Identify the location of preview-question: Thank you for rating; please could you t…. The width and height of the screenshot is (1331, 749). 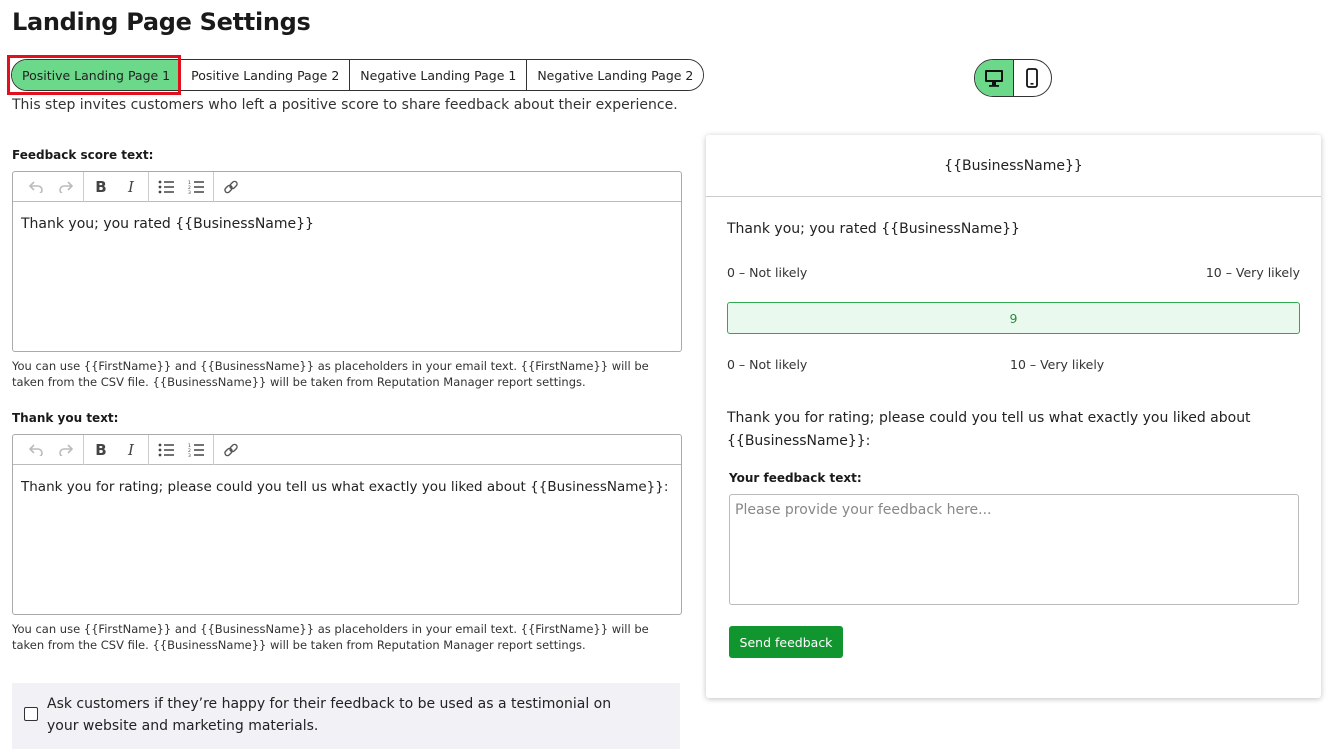
(989, 429).